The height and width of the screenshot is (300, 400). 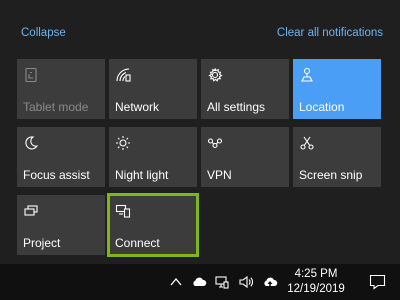 What do you see at coordinates (215, 75) in the screenshot?
I see `gear-icon` at bounding box center [215, 75].